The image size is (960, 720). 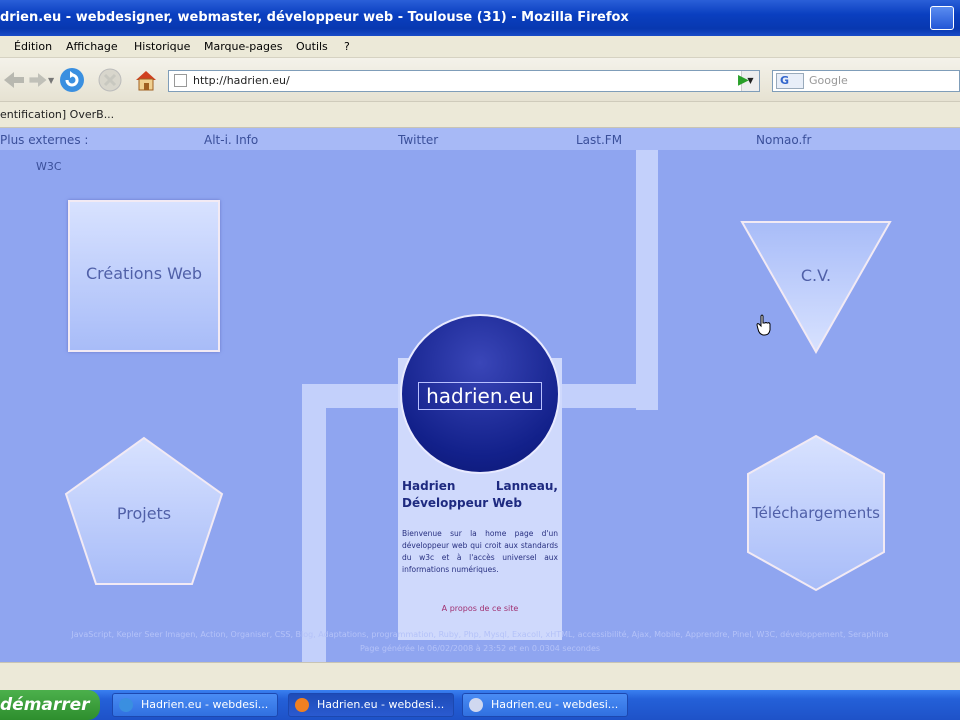 I want to click on firefox-icon, so click(x=302, y=705).